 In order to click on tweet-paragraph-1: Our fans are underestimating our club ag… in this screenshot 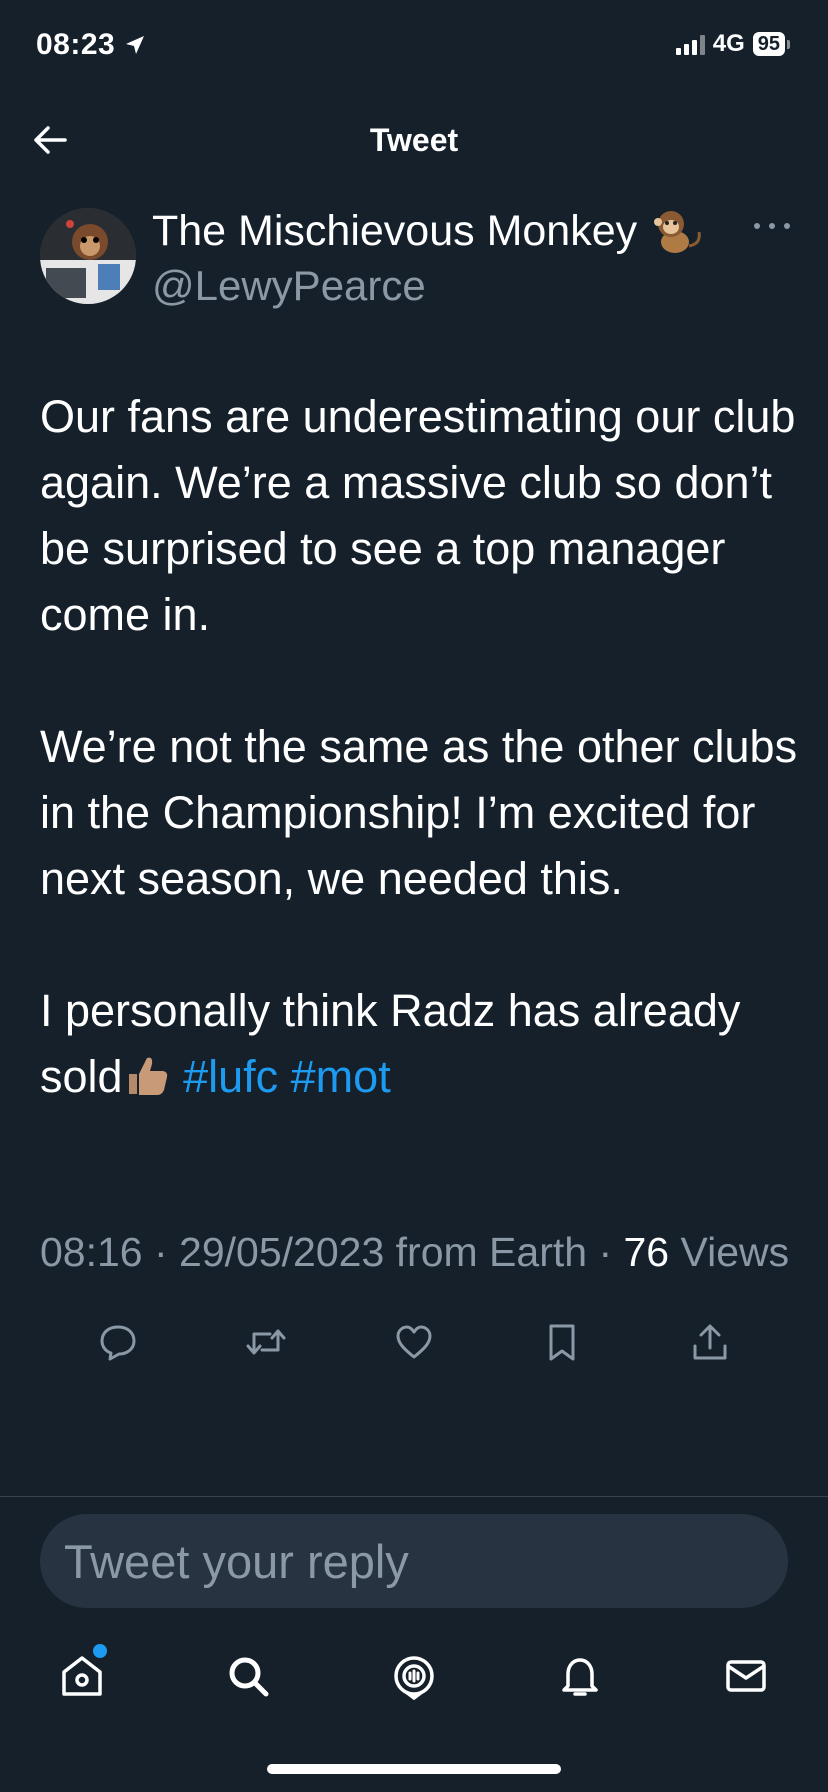, I will do `click(418, 515)`.